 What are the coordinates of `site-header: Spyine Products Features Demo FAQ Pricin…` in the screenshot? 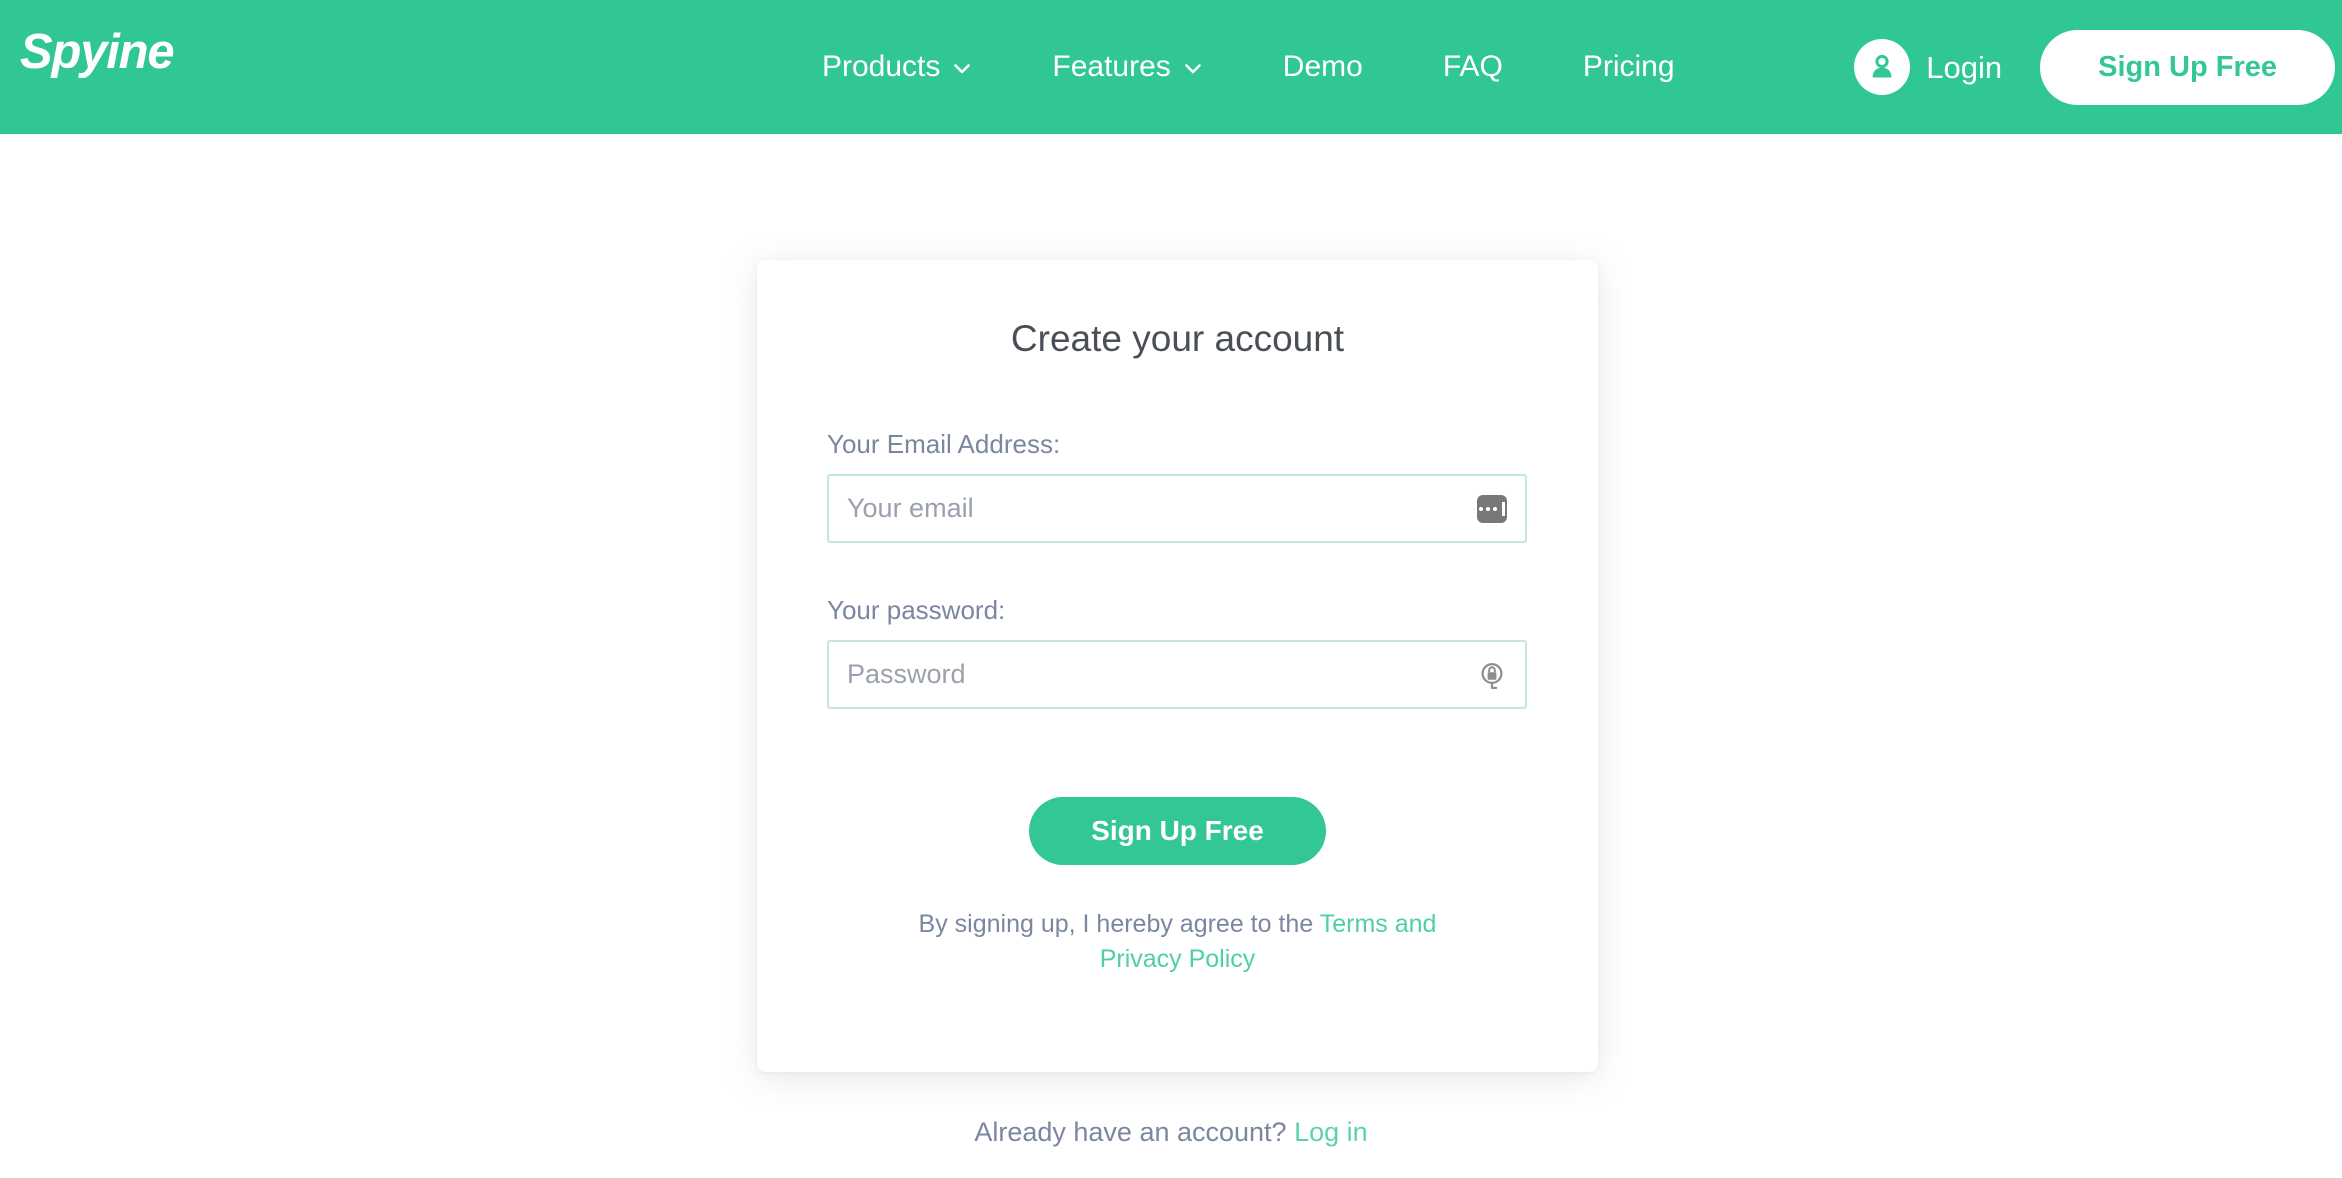 It's located at (1171, 67).